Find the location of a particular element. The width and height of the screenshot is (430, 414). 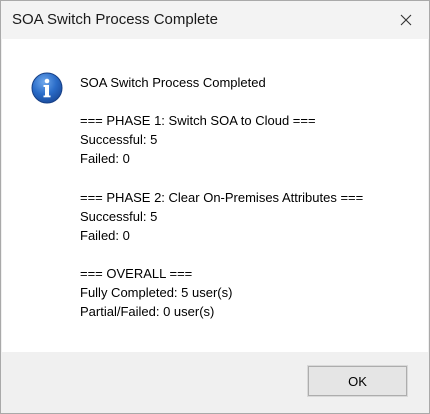

dialog-title: SOA Switch Process Complete is located at coordinates (115, 19).